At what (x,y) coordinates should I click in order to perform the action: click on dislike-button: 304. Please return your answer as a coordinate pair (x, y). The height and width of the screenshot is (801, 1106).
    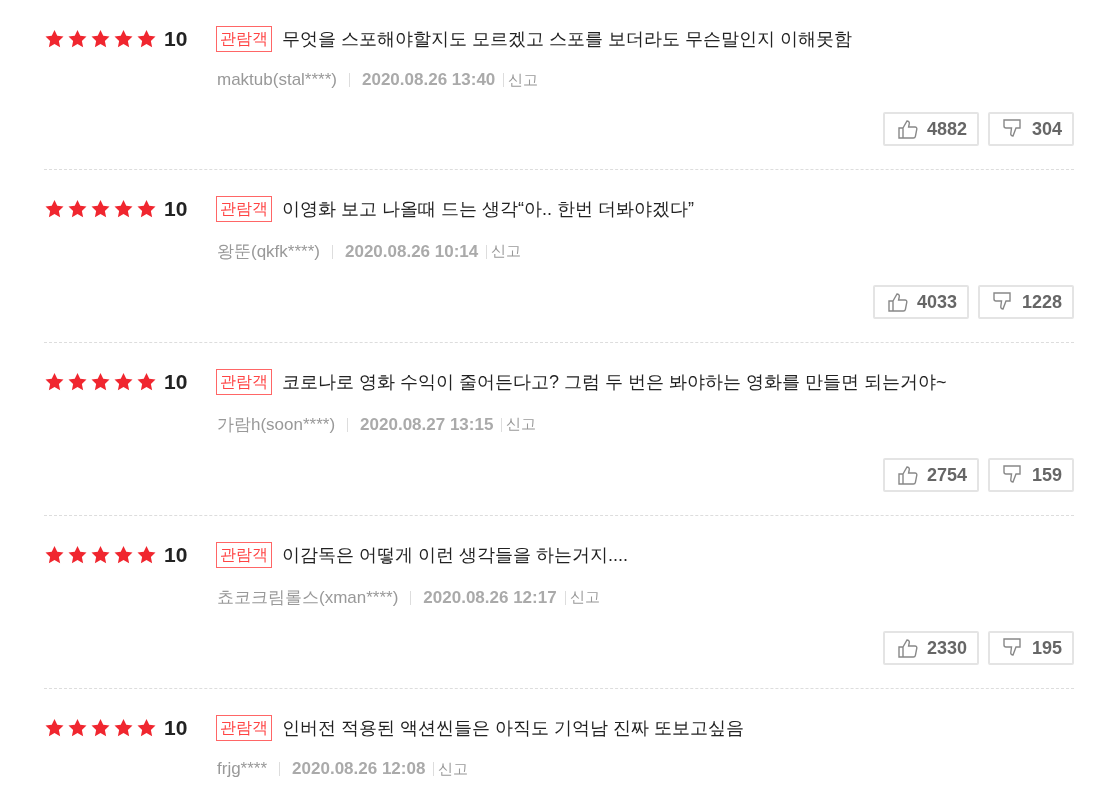
    Looking at the image, I should click on (1030, 129).